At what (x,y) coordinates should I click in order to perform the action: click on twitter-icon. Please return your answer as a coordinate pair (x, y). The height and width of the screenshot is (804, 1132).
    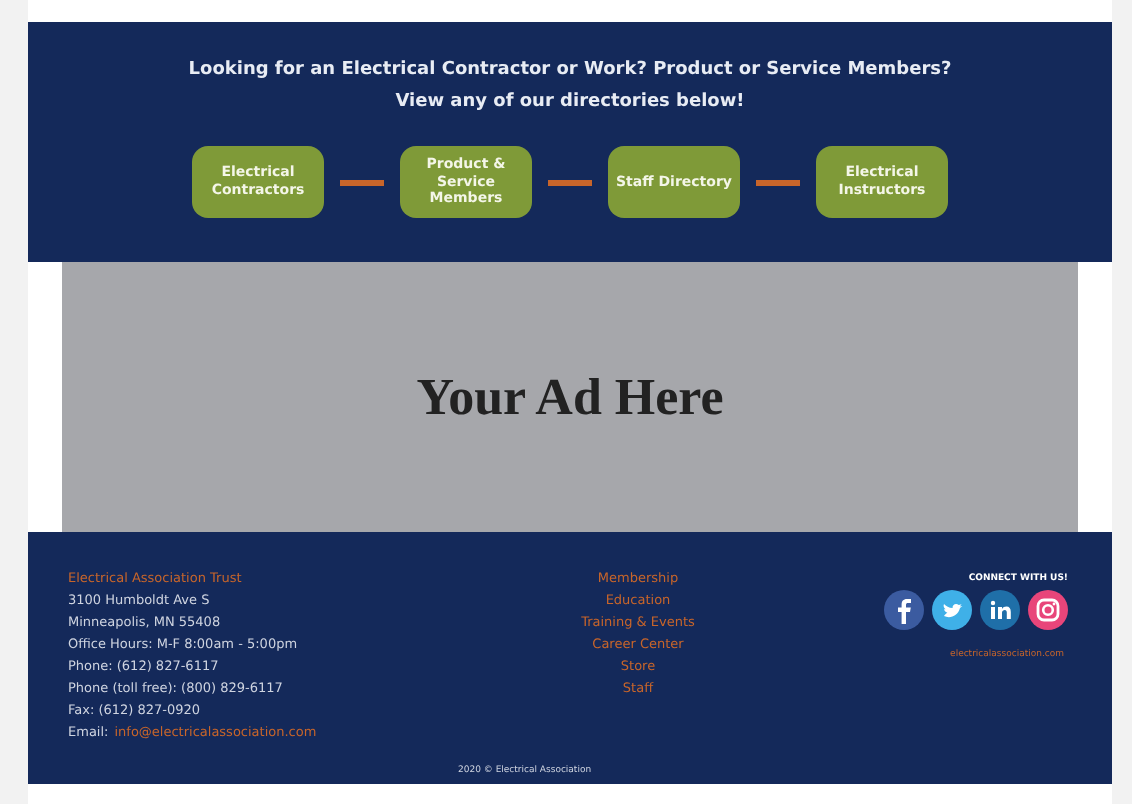
    Looking at the image, I should click on (952, 610).